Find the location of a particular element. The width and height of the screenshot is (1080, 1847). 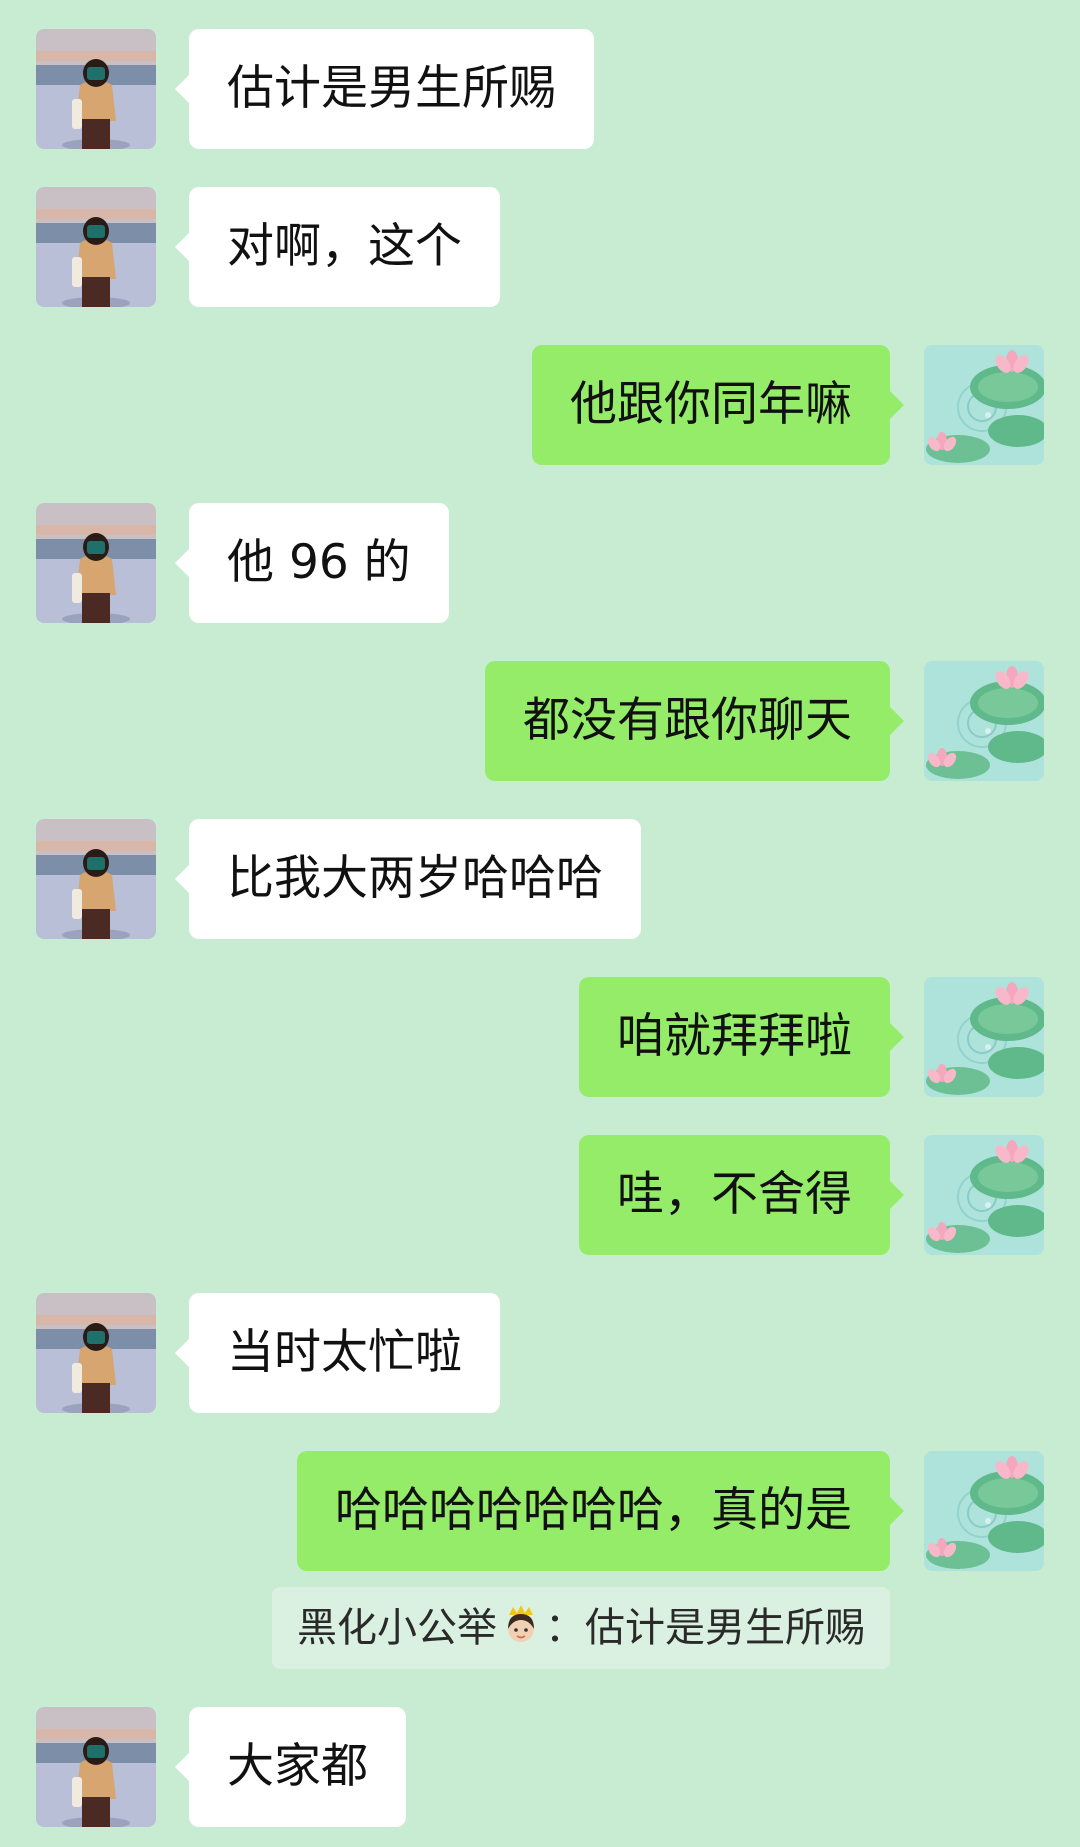

message-row-incoming: 大家都 is located at coordinates (540, 1767).